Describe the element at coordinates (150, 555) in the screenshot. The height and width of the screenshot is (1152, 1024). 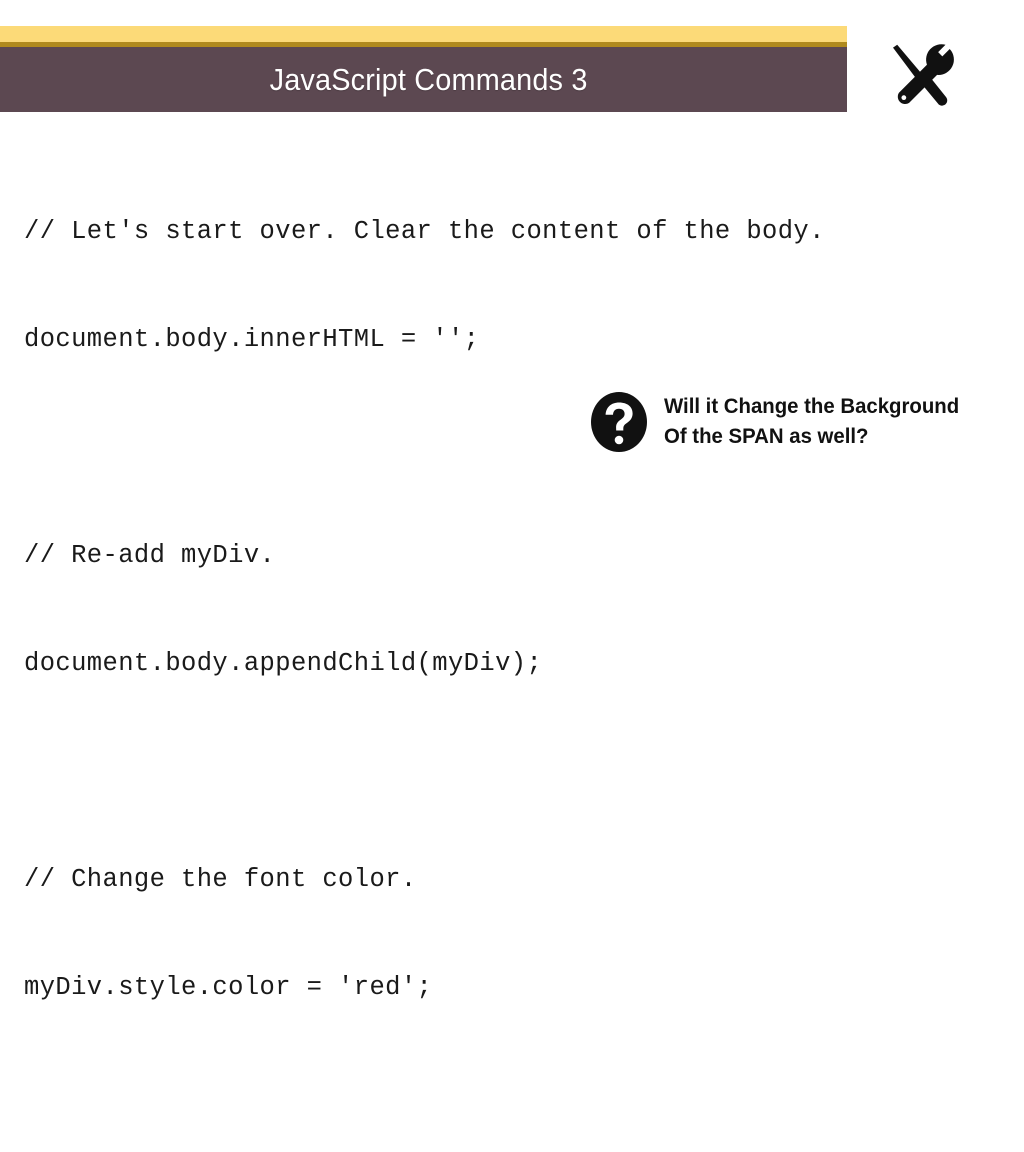
I see `code-line: // Re-add myDiv.` at that location.